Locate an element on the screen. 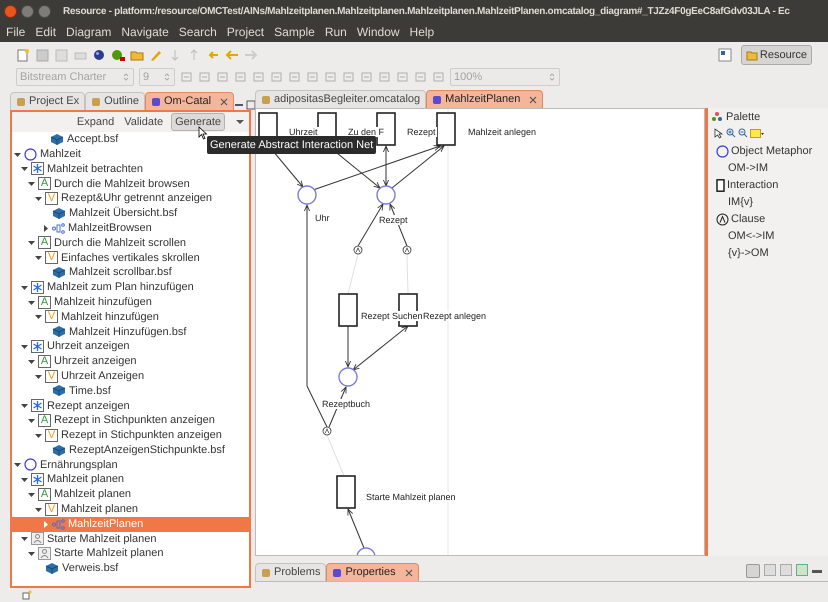 The height and width of the screenshot is (602, 828). node-label: Uhr is located at coordinates (322, 218).